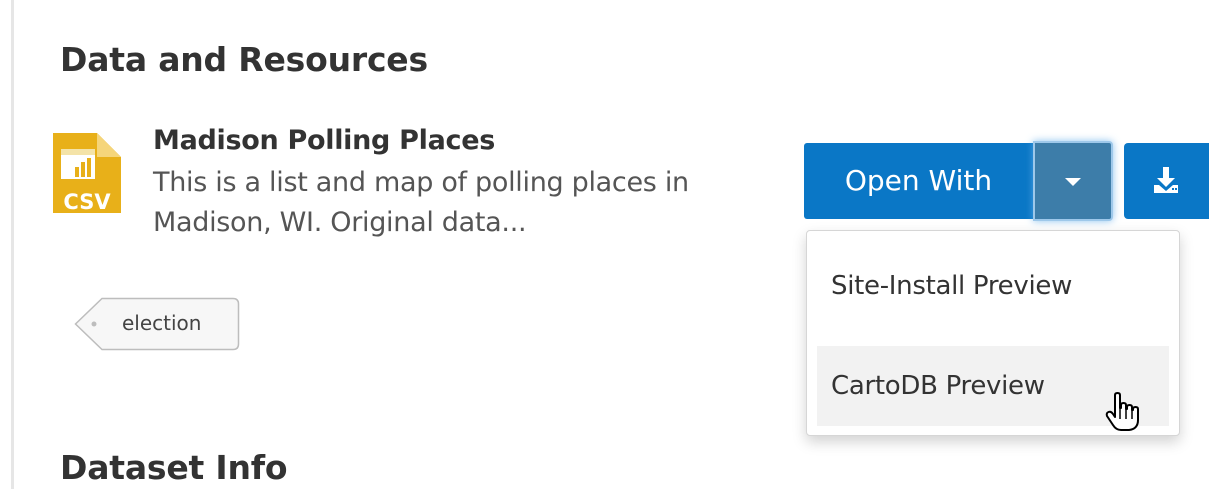  I want to click on tag-label: election, so click(162, 323).